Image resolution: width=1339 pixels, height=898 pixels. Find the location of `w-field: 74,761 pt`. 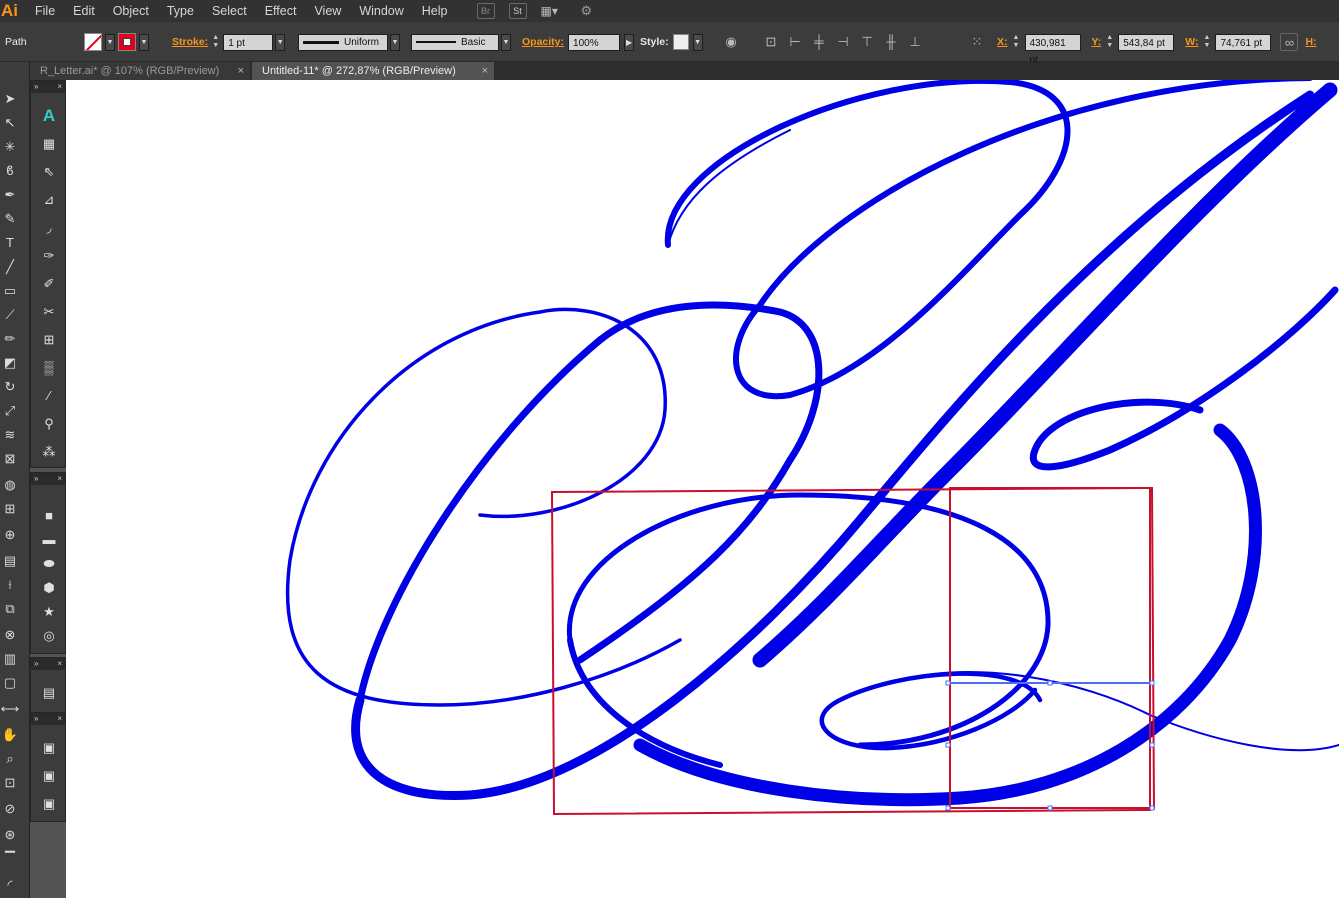

w-field: 74,761 pt is located at coordinates (1243, 42).